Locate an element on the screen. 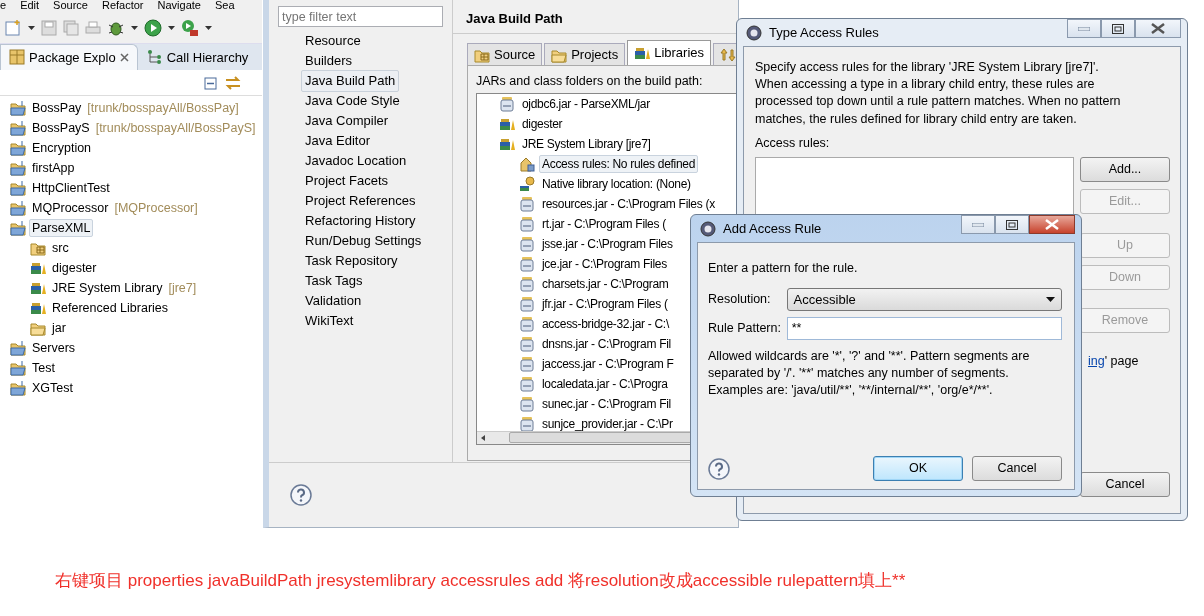  dialog-button: Cancel is located at coordinates (1017, 468).